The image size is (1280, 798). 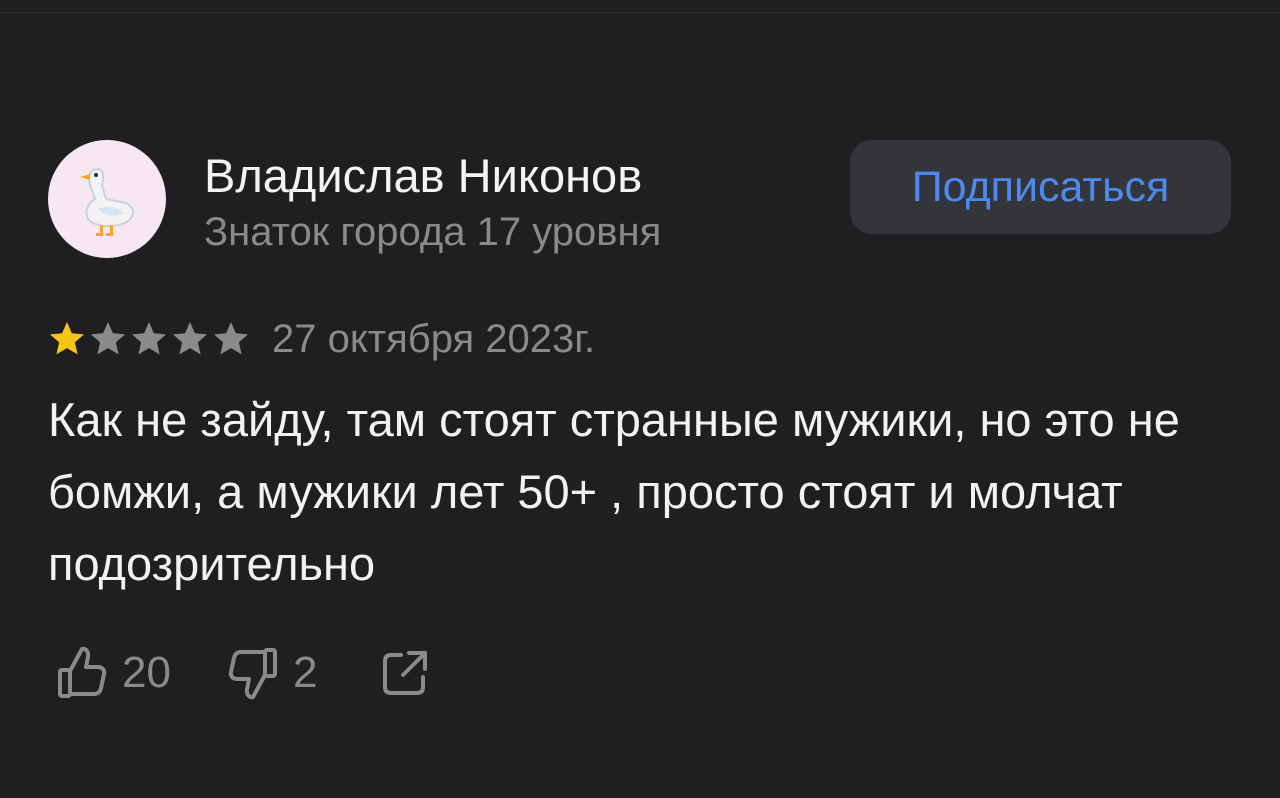 I want to click on top-divider, so click(x=640, y=12).